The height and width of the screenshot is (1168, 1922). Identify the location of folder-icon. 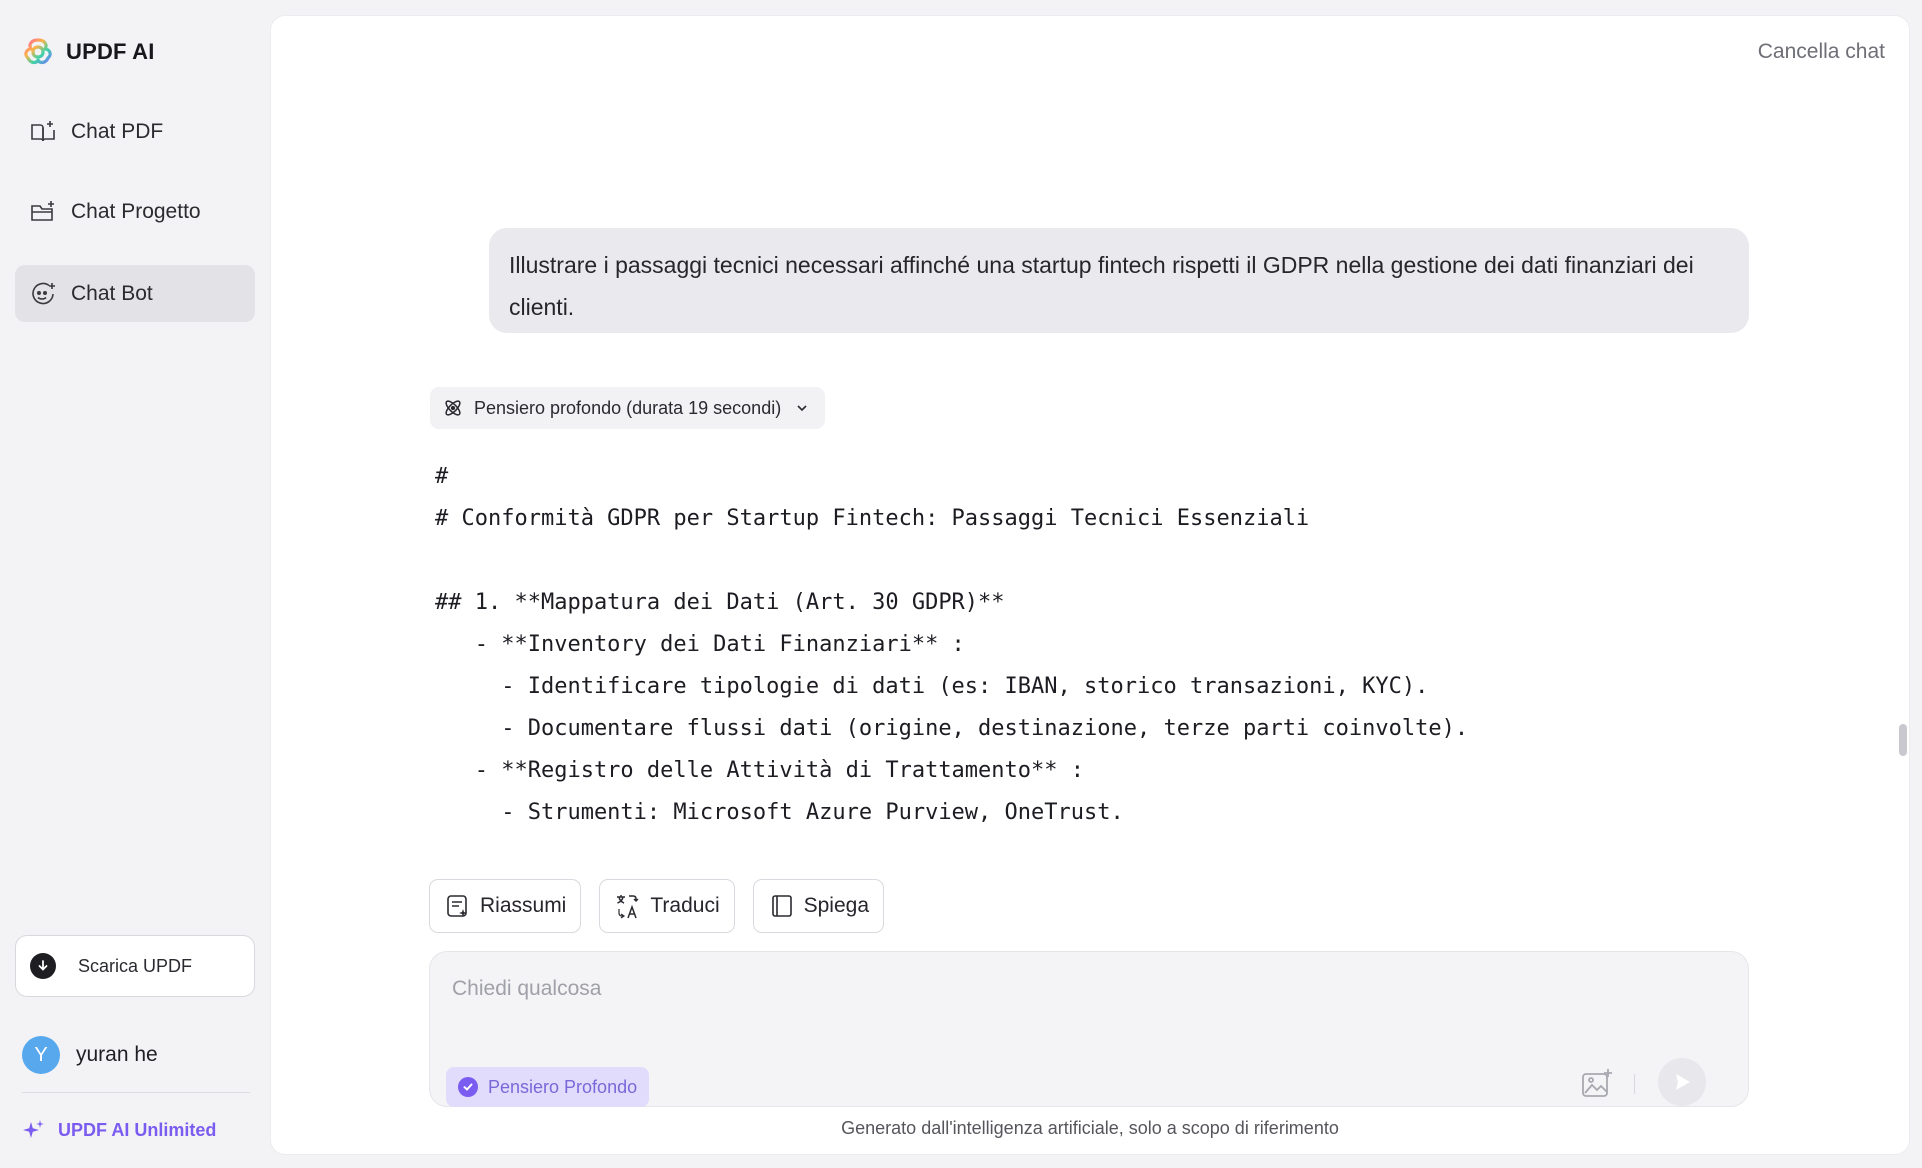
(42, 210).